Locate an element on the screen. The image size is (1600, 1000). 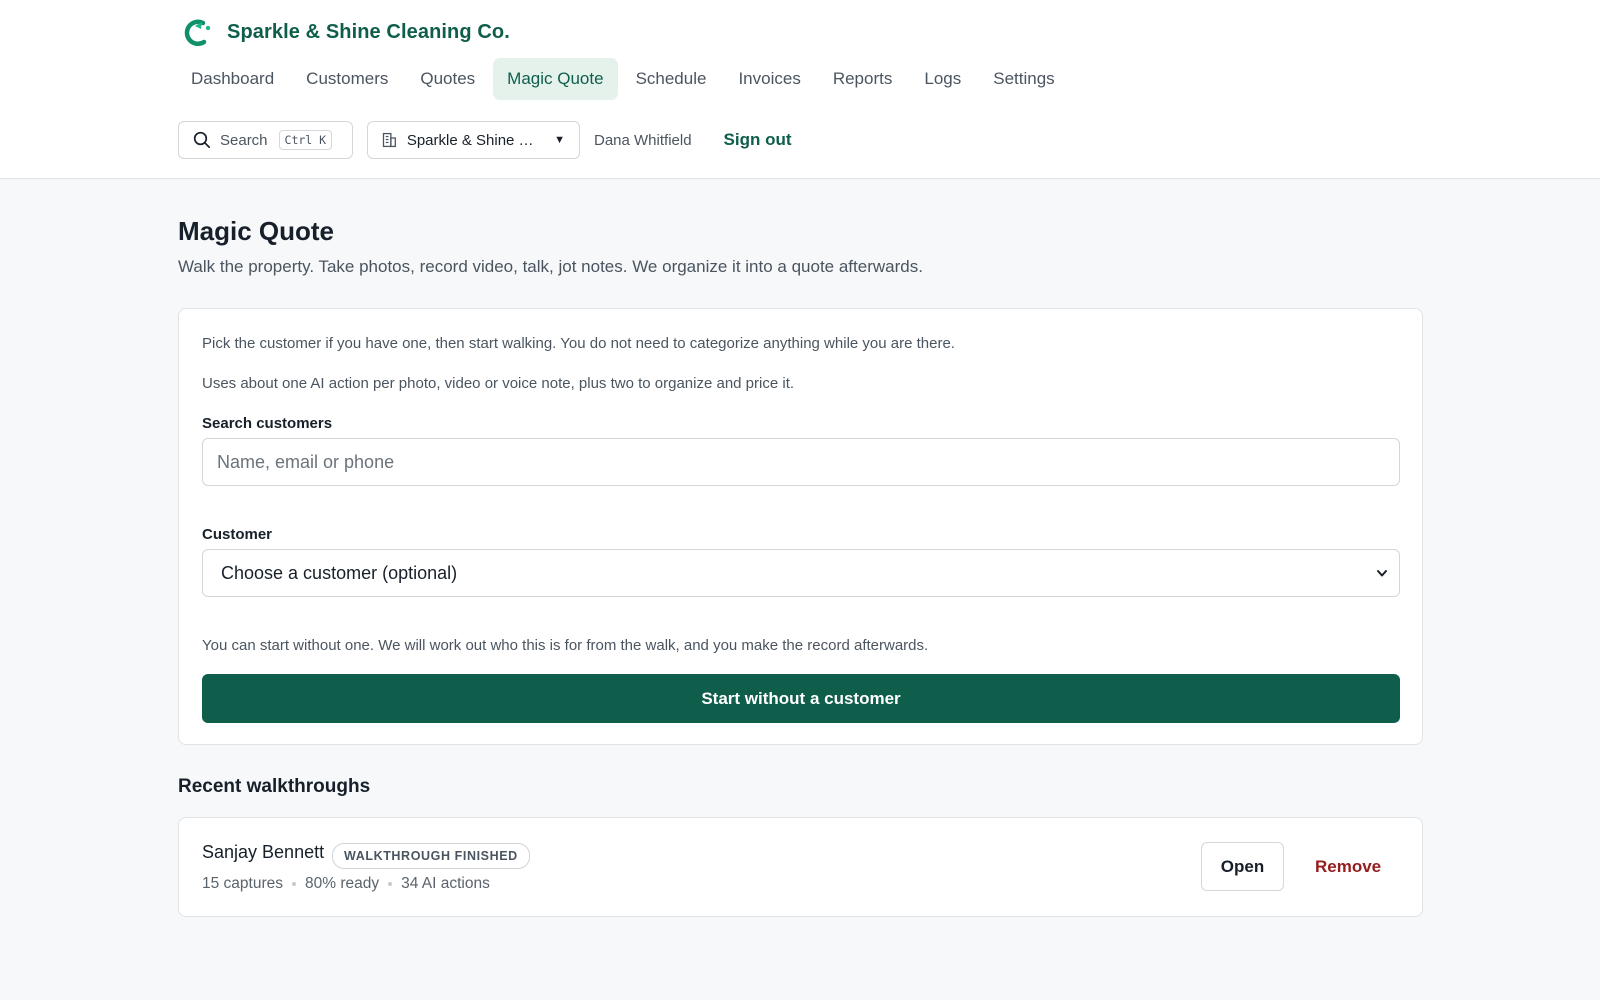
search-icon is located at coordinates (202, 140).